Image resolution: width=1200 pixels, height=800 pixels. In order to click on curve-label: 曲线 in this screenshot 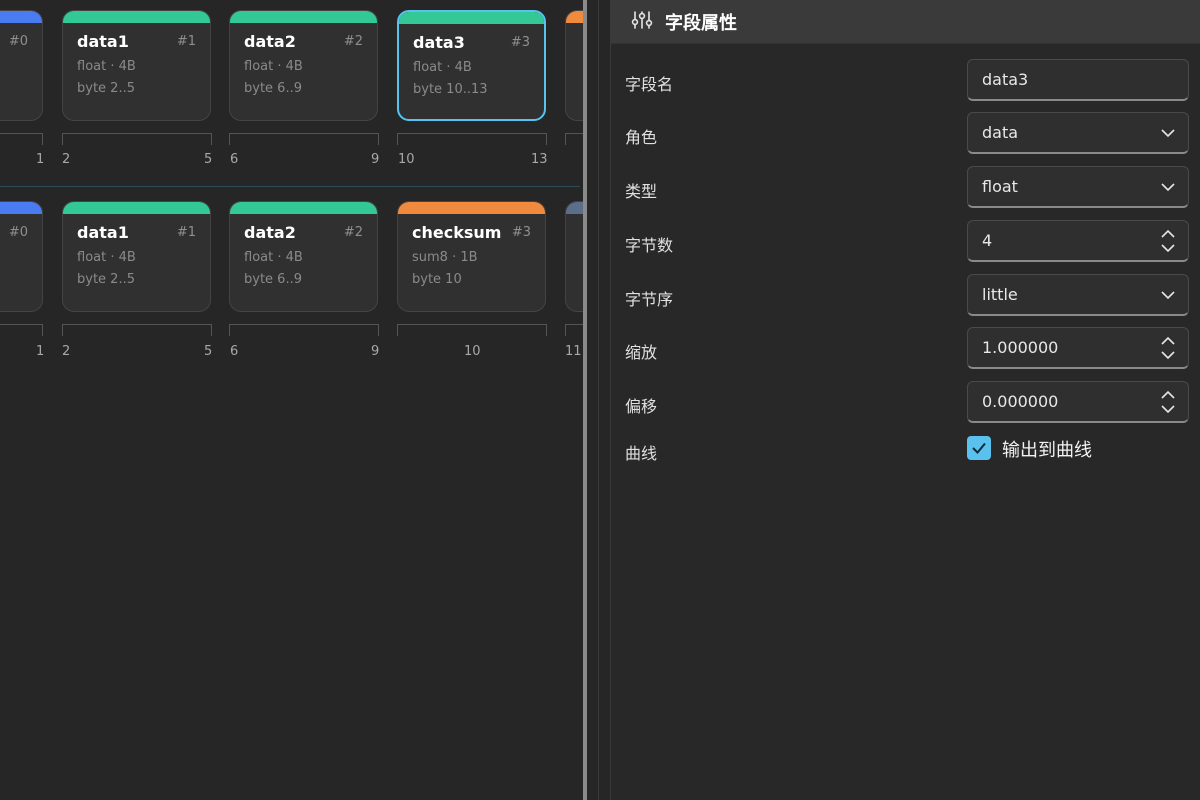, I will do `click(641, 453)`.